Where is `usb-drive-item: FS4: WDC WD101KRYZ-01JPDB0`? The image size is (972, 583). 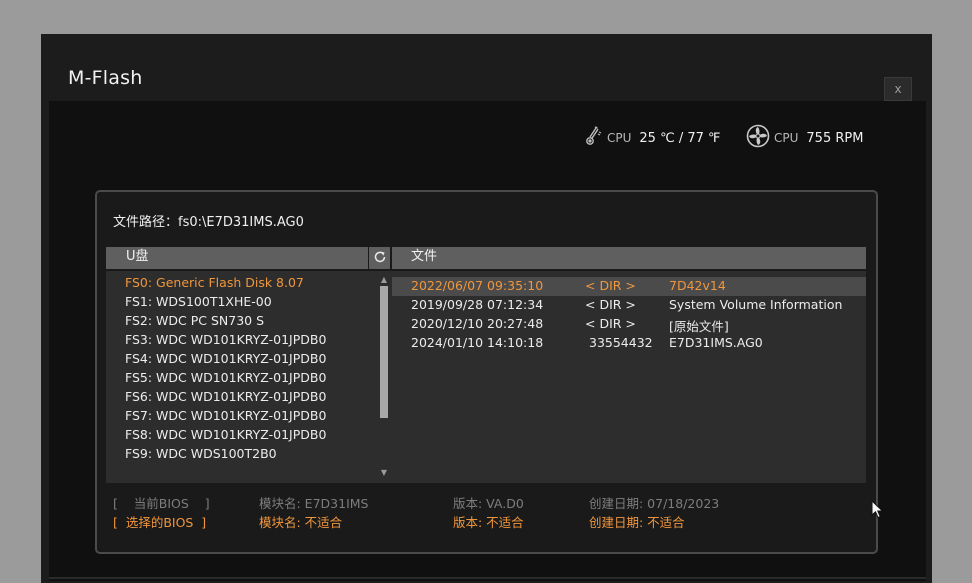
usb-drive-item: FS4: WDC WD101KRYZ-01JPDB0 is located at coordinates (225, 358).